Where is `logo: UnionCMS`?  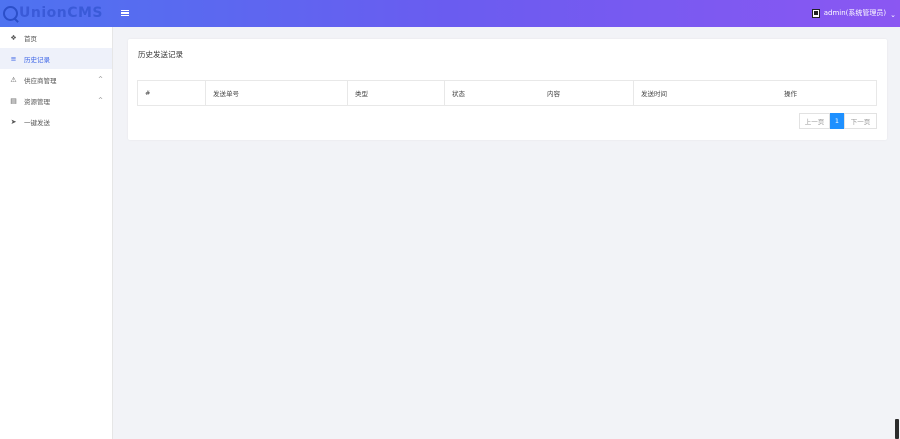 logo: UnionCMS is located at coordinates (53, 13).